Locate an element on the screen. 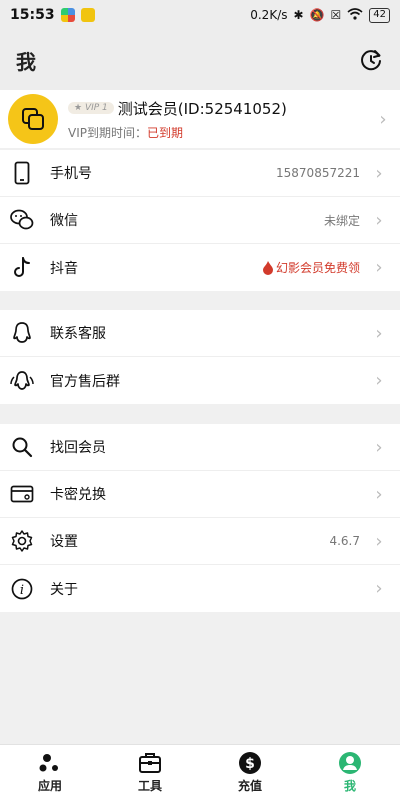  qq-group-icon is located at coordinates (22, 381).